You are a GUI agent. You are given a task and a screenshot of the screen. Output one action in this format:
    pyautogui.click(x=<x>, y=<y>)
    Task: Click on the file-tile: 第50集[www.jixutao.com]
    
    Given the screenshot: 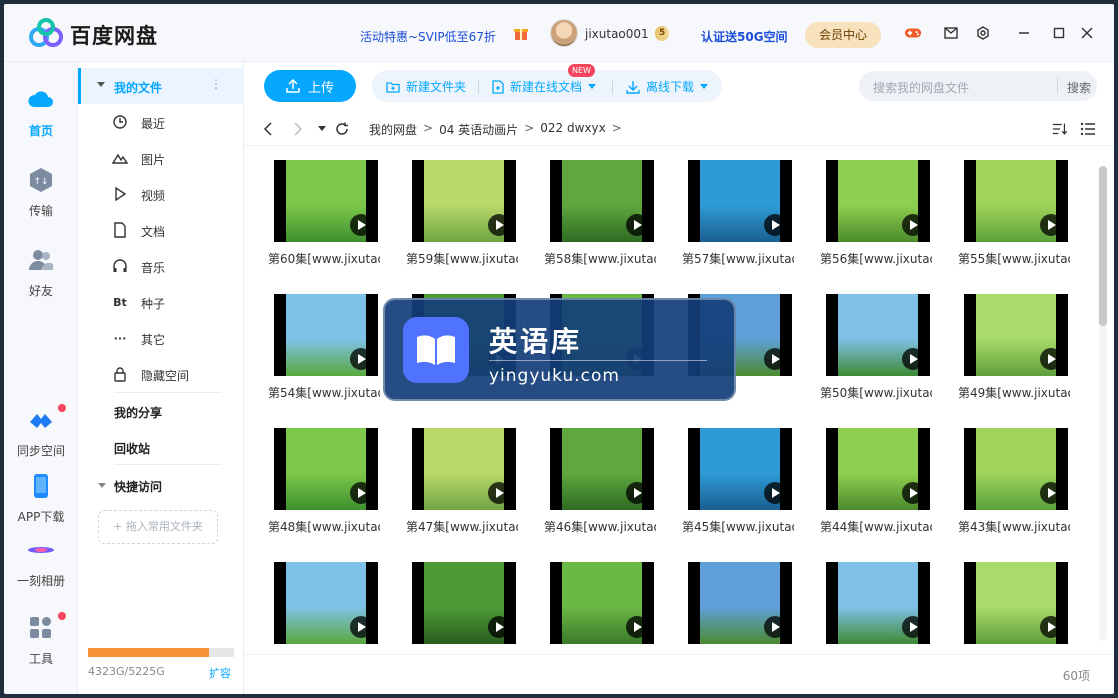 What is the action you would take?
    pyautogui.click(x=876, y=356)
    